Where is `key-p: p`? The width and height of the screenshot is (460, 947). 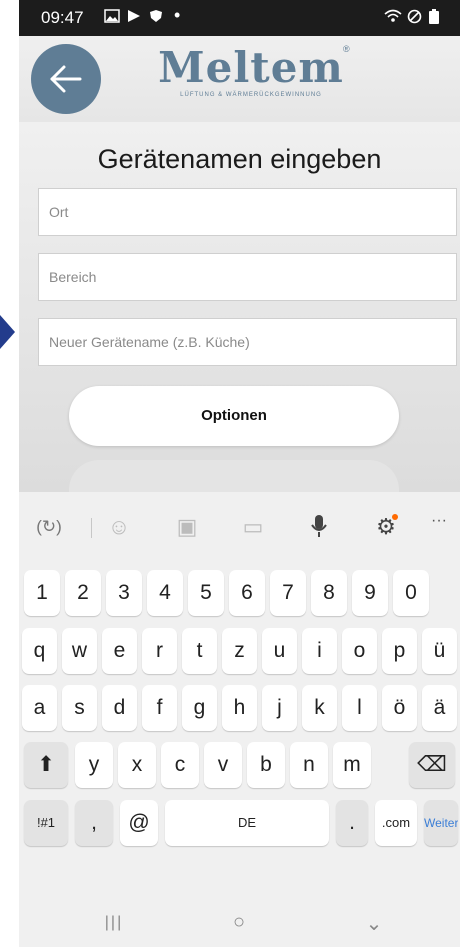
key-p: p is located at coordinates (399, 651).